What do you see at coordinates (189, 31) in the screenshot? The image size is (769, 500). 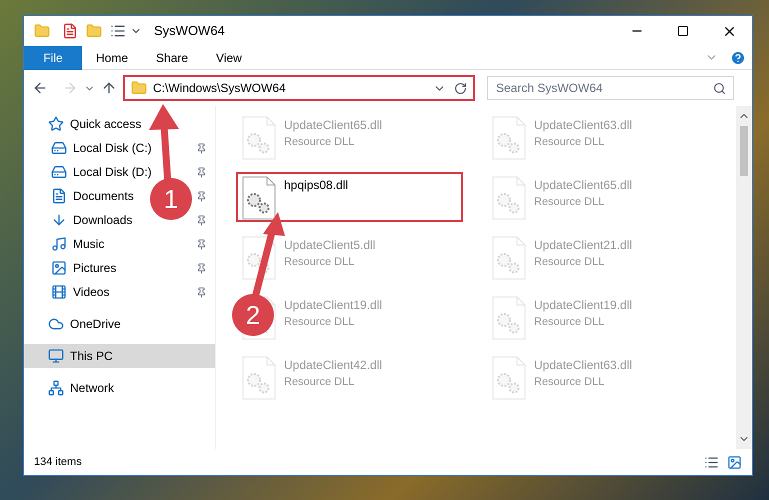 I see `window-title: SysWOW64` at bounding box center [189, 31].